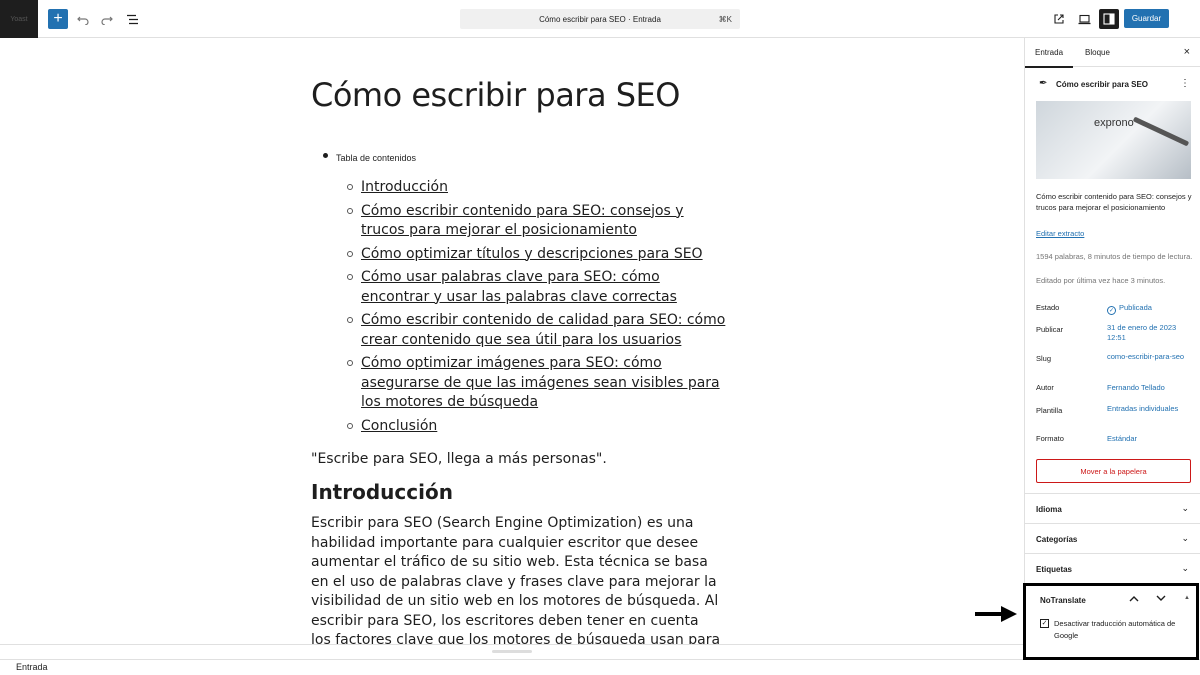 This screenshot has height=675, width=1200. Describe the element at coordinates (495, 95) in the screenshot. I see `post-title: Cómo escribir para SEO` at that location.